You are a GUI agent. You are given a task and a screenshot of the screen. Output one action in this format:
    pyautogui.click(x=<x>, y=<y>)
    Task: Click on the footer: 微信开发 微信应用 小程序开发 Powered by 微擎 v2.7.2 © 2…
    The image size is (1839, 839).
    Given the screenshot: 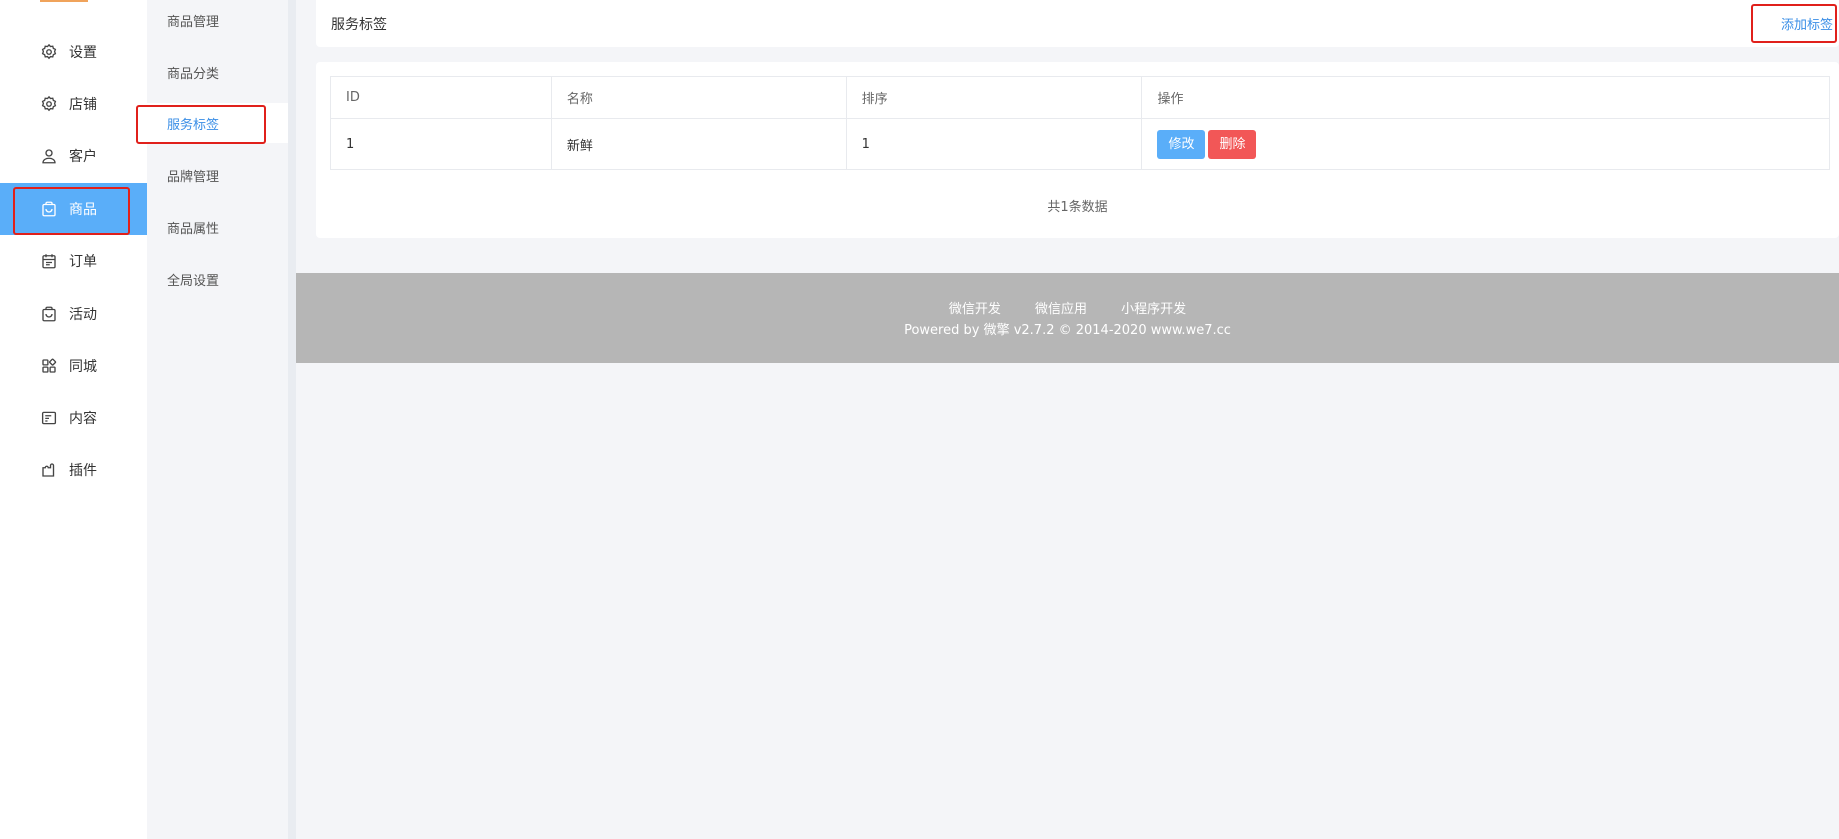 What is the action you would take?
    pyautogui.click(x=1067, y=318)
    